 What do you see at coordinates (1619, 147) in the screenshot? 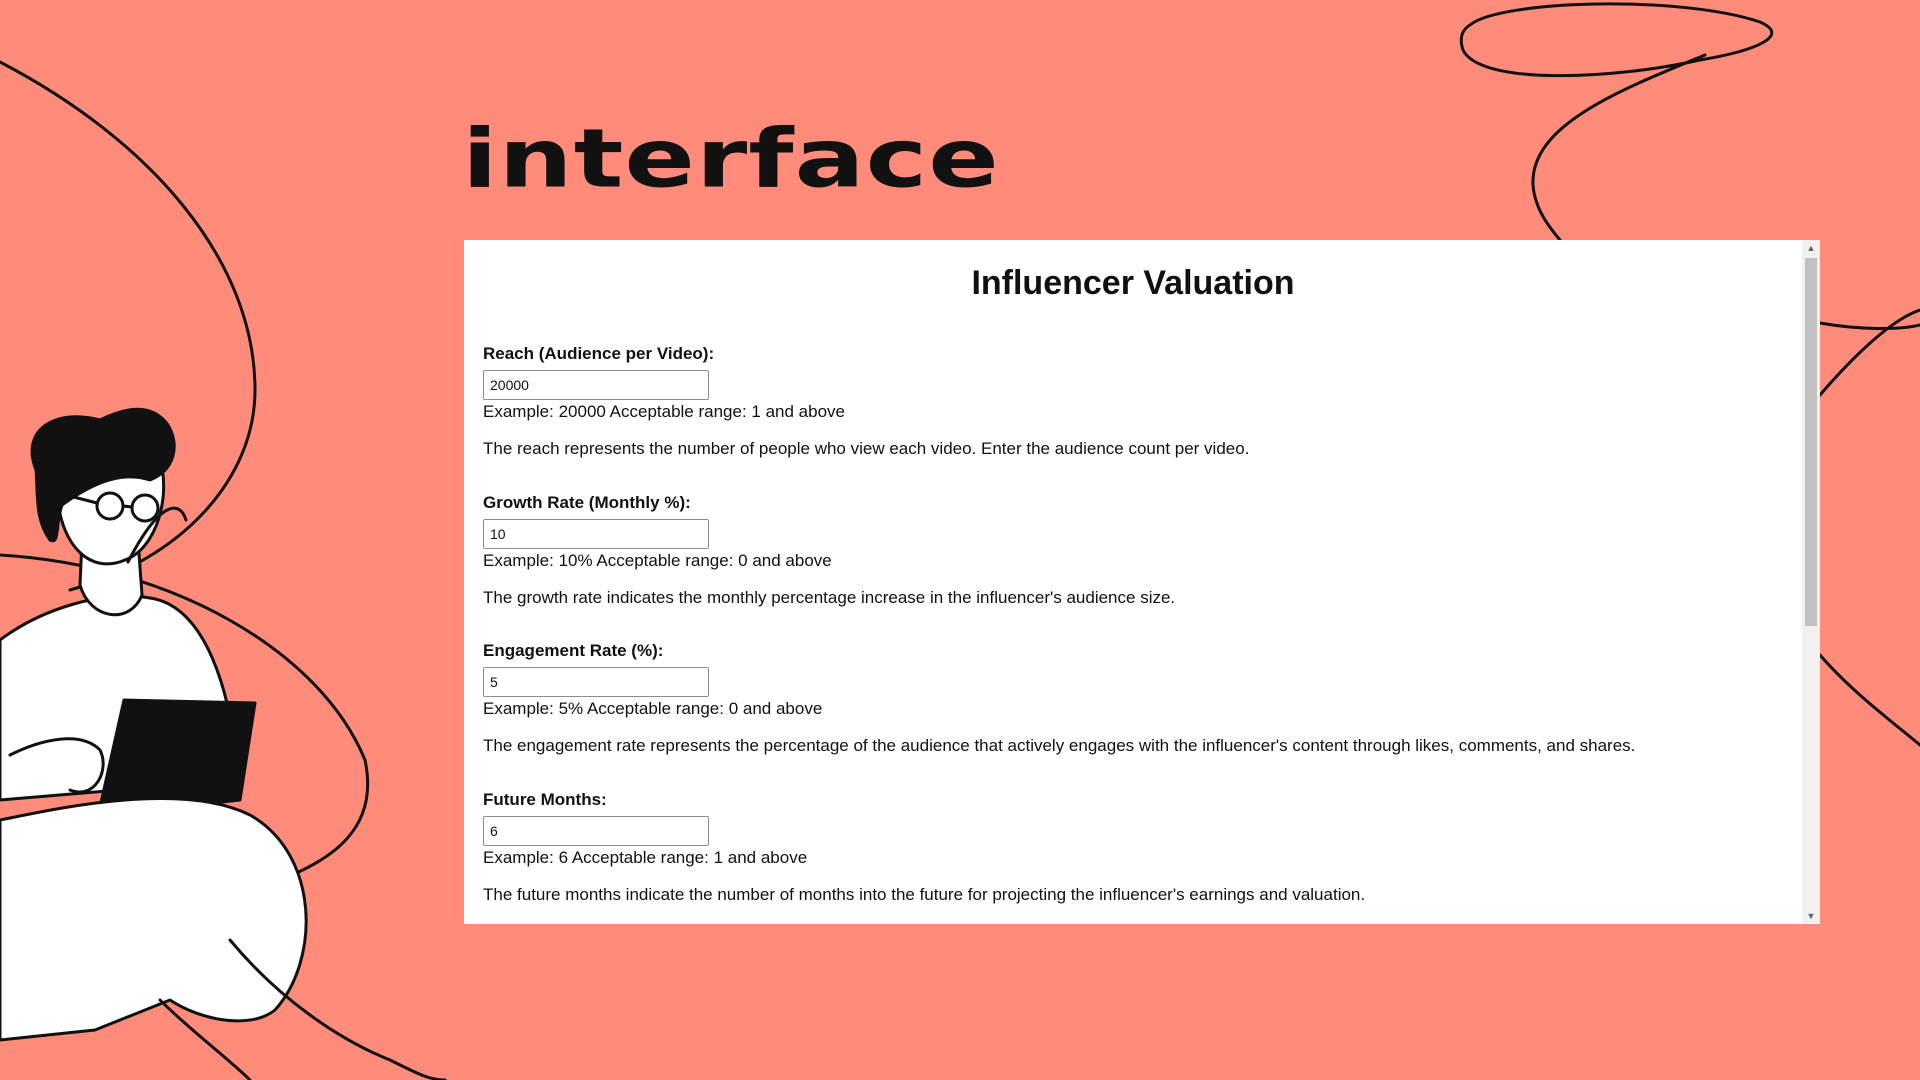
I see `decorative-swirl-right` at bounding box center [1619, 147].